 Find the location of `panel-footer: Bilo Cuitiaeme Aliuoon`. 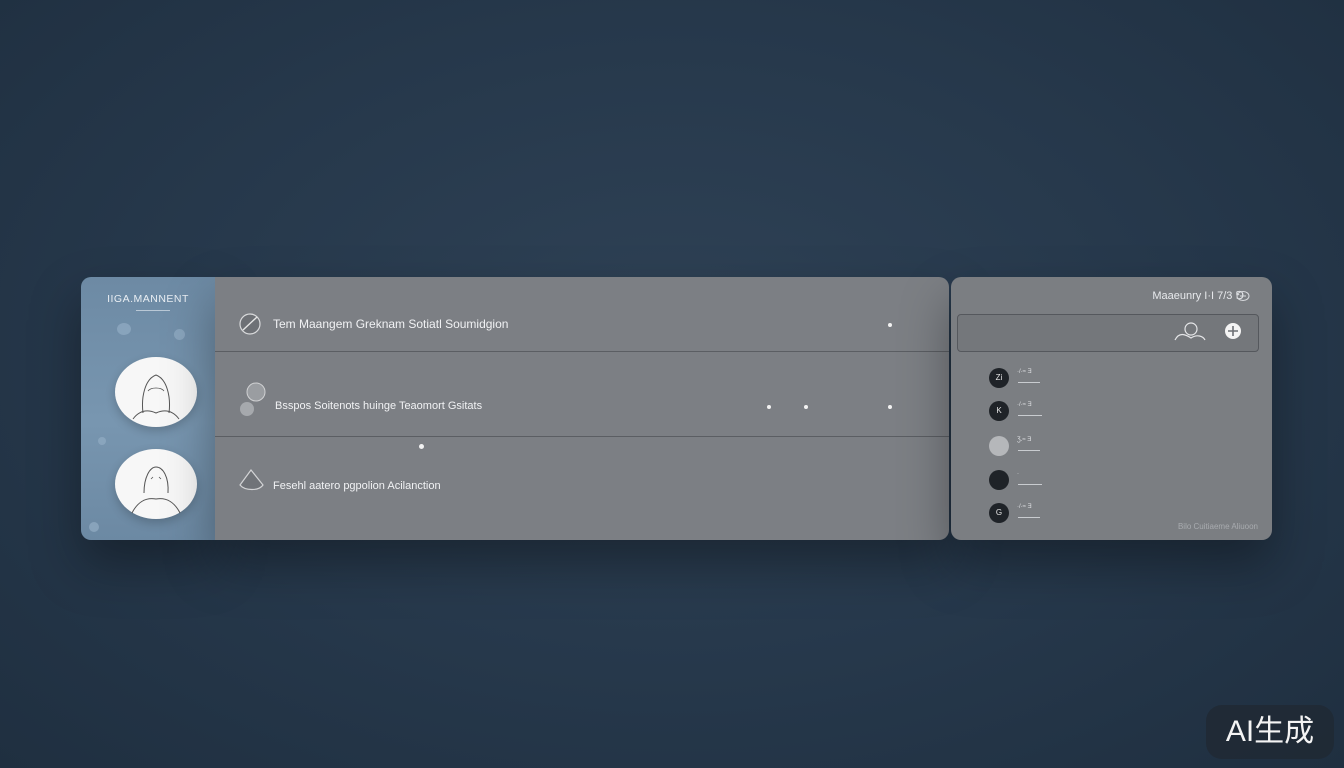

panel-footer: Bilo Cuitiaeme Aliuoon is located at coordinates (1217, 526).